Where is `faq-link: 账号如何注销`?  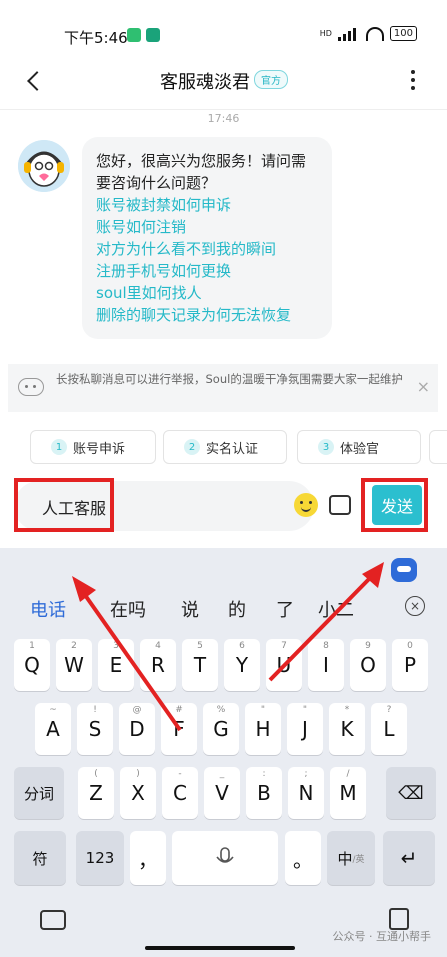
faq-link: 账号如何注销 is located at coordinates (207, 227).